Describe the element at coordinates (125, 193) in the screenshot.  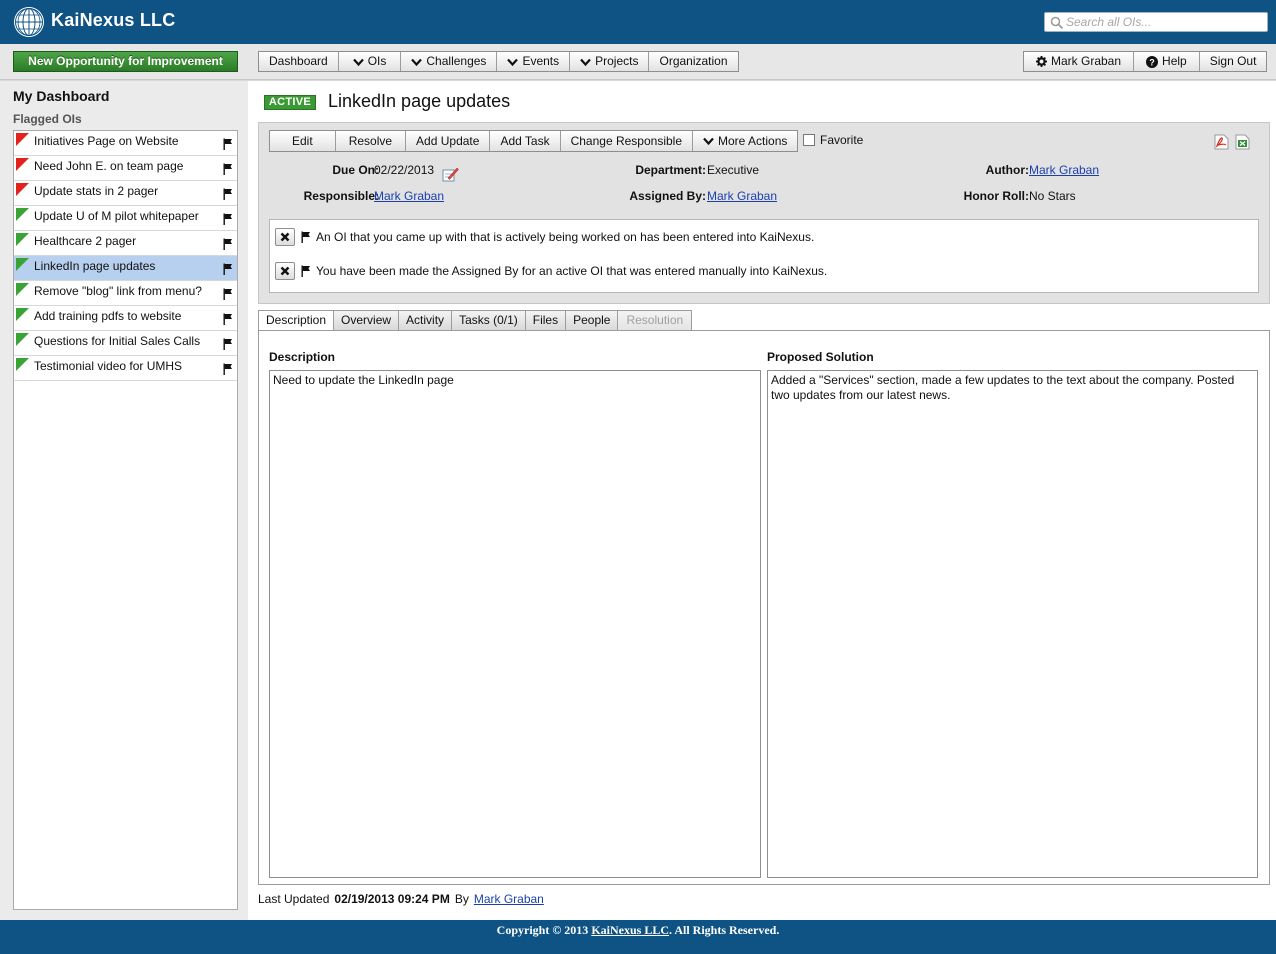
I see `flagged-oi-item: Update stats in 2 pager` at that location.